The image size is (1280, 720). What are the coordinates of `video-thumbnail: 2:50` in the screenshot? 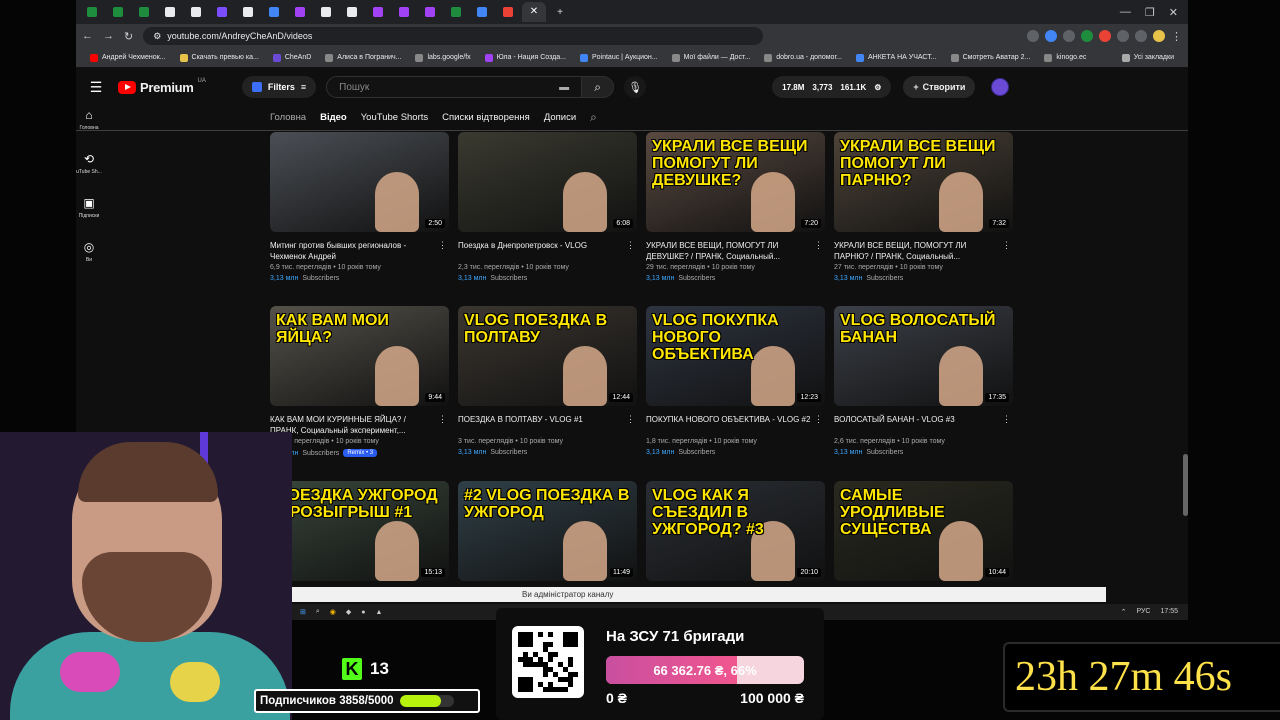 It's located at (359, 182).